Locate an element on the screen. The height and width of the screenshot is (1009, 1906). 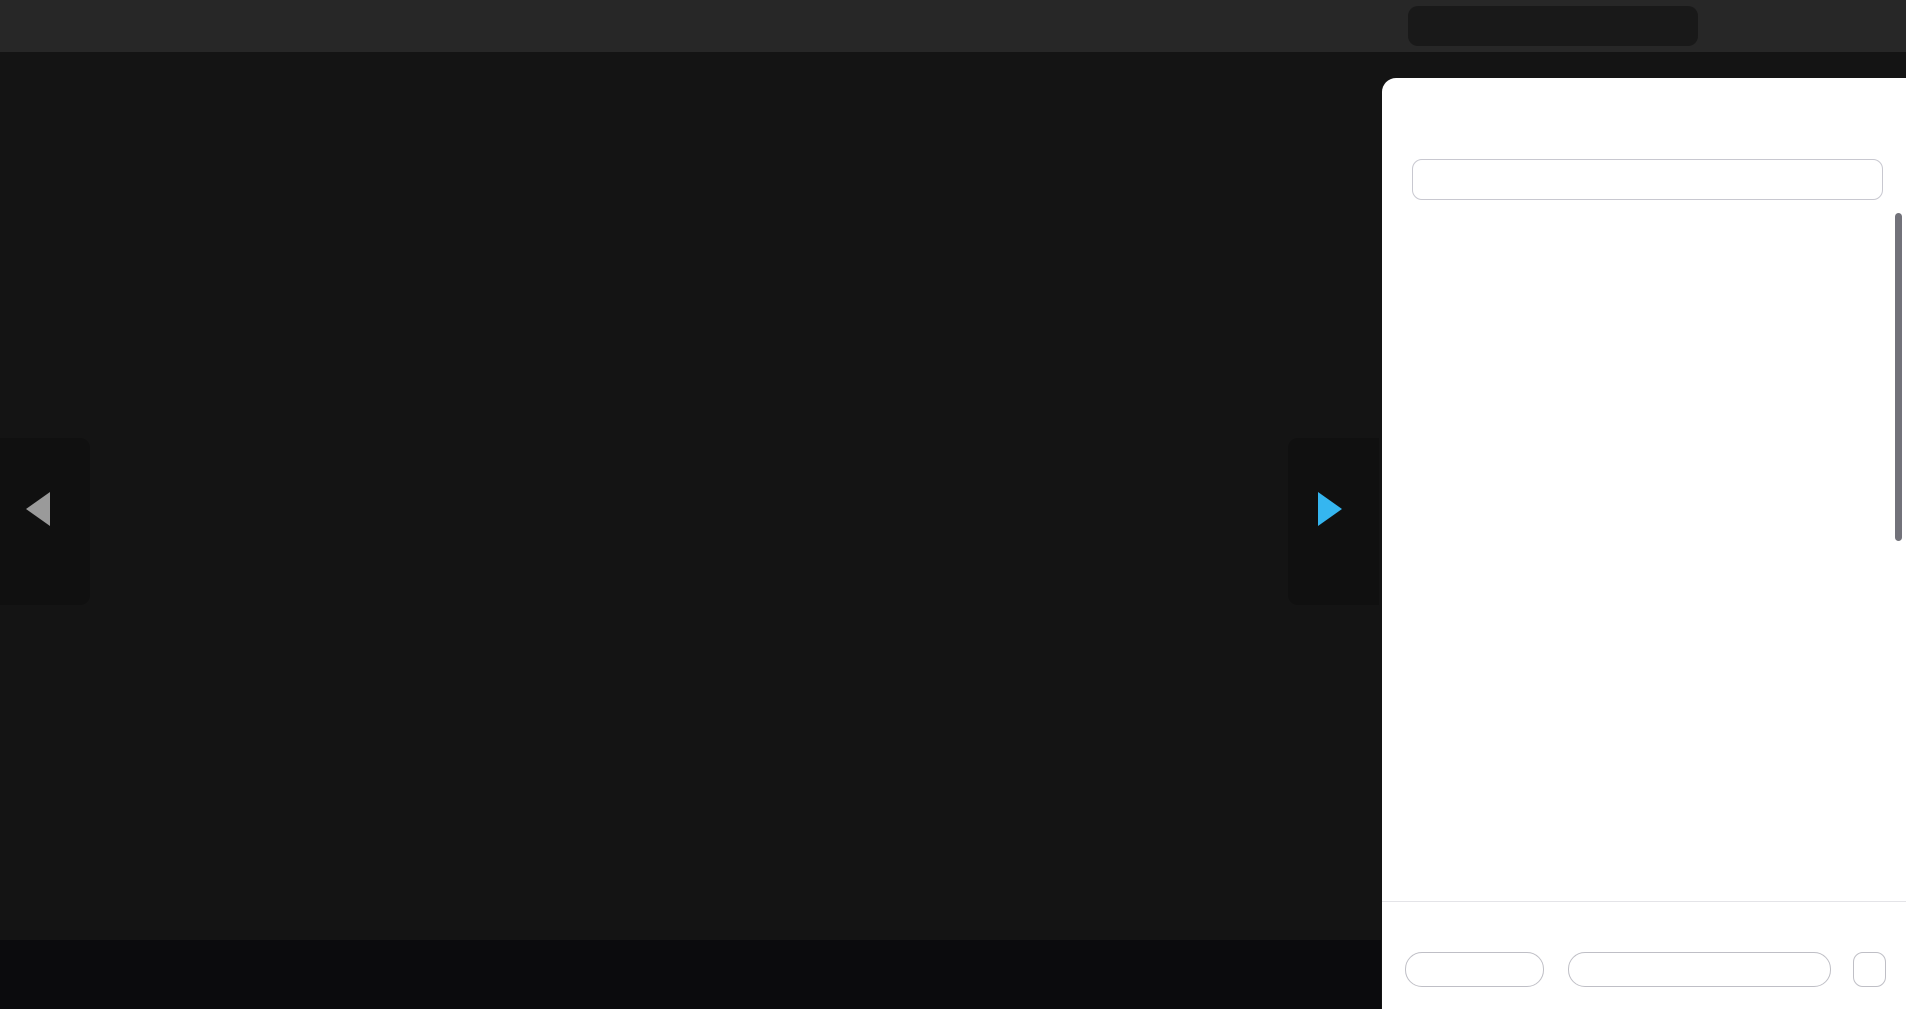
search-participant-input is located at coordinates (1663, 180).